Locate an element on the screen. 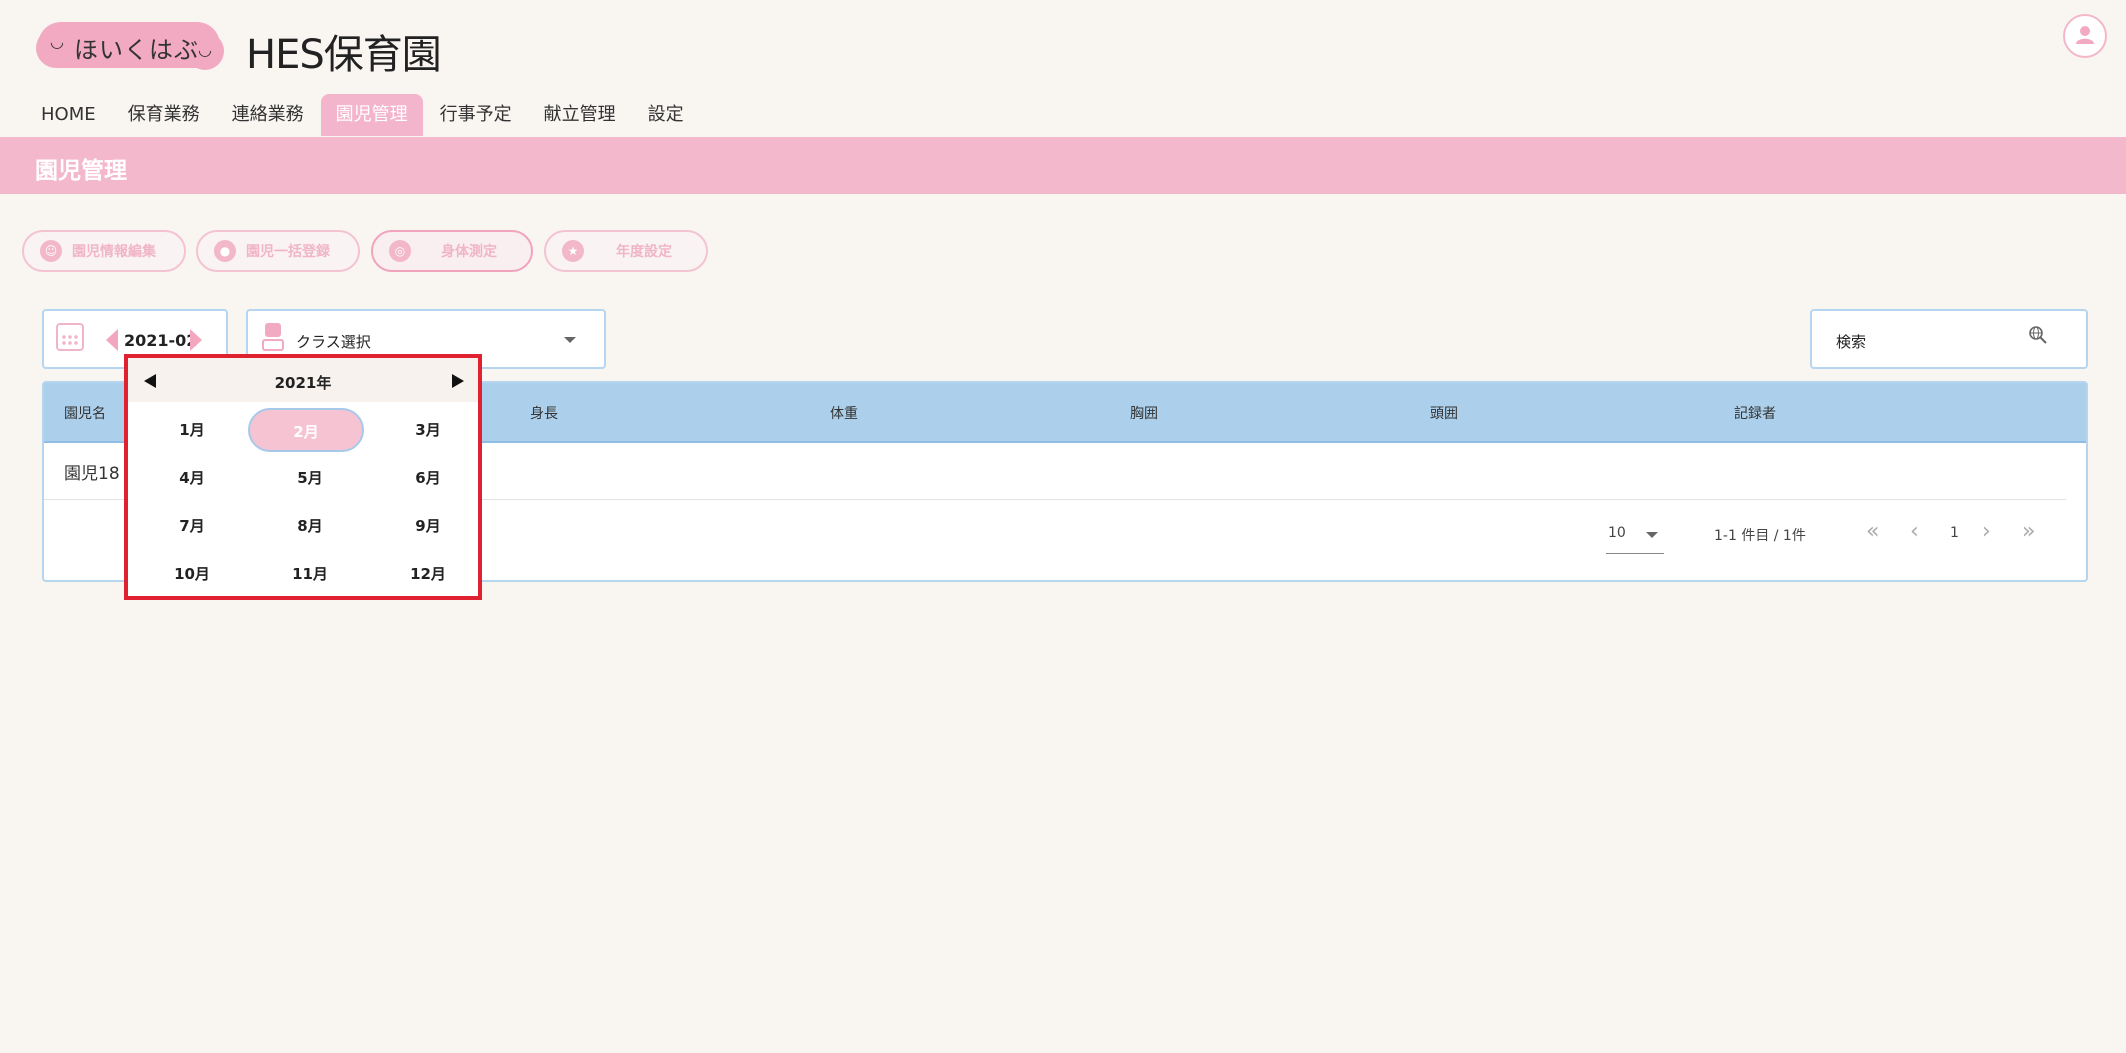 The height and width of the screenshot is (1053, 2126). fiscal-year-setting-button: ★ 年度設定 is located at coordinates (626, 251).